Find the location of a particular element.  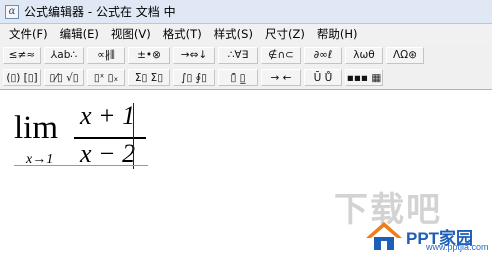

logical-symbols-button: ∴∀∃ is located at coordinates (238, 55).